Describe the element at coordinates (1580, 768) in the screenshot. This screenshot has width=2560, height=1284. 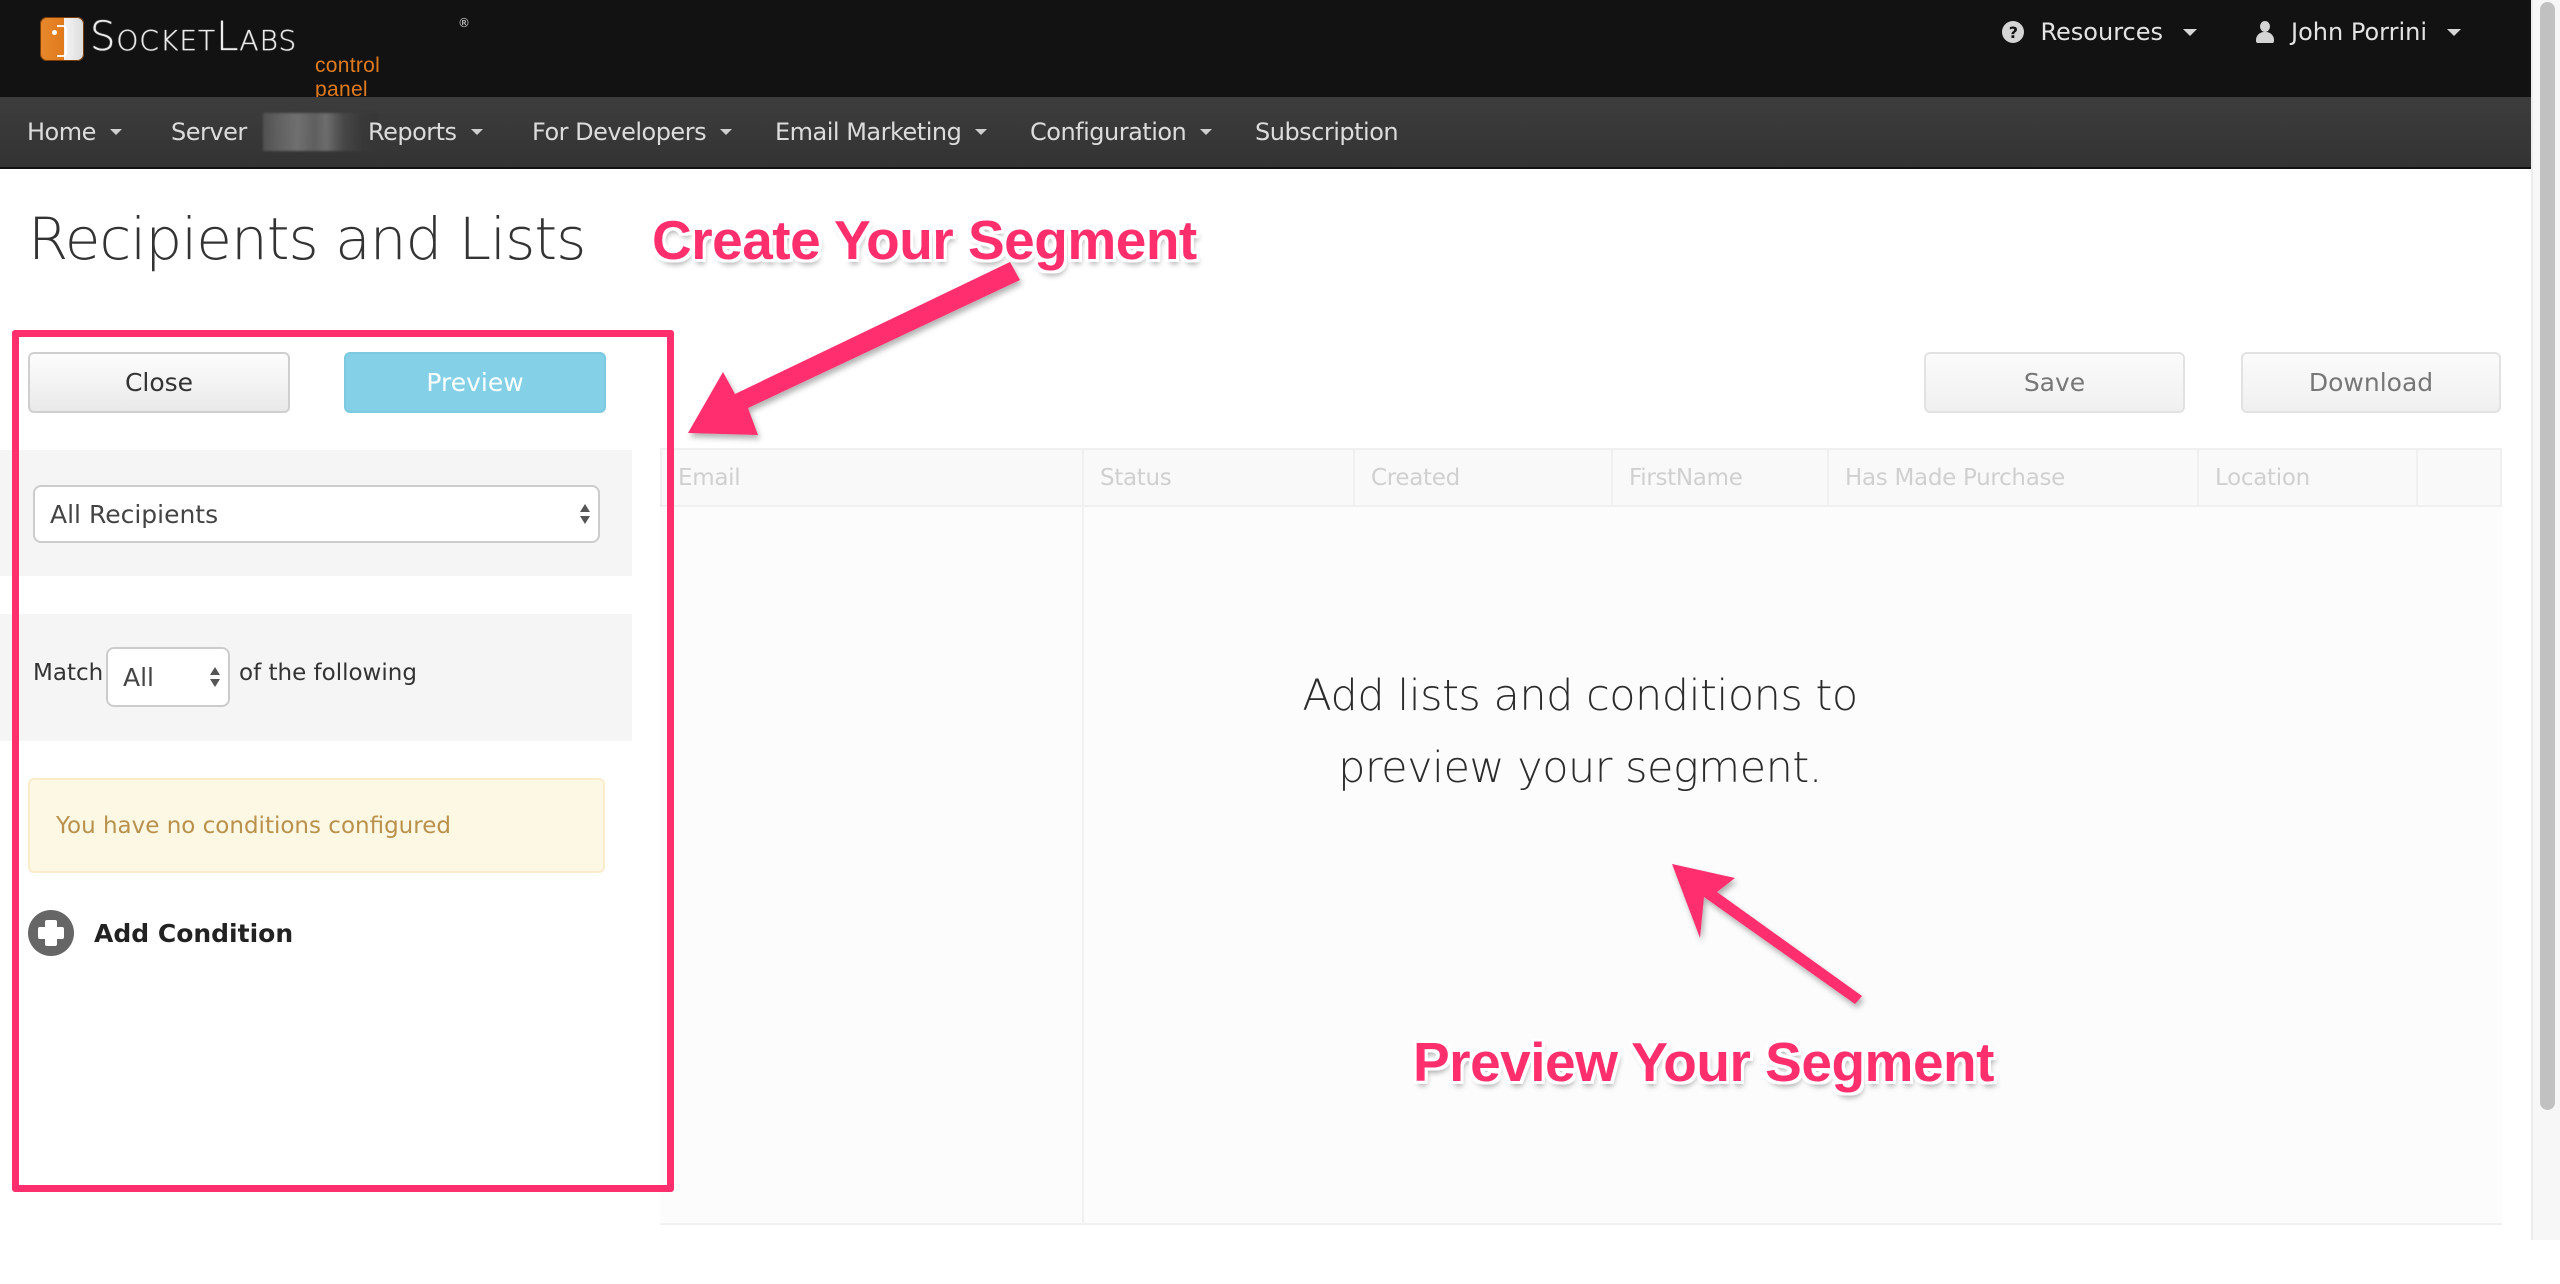
I see `empty-preview-line-2: preview your segment.` at that location.